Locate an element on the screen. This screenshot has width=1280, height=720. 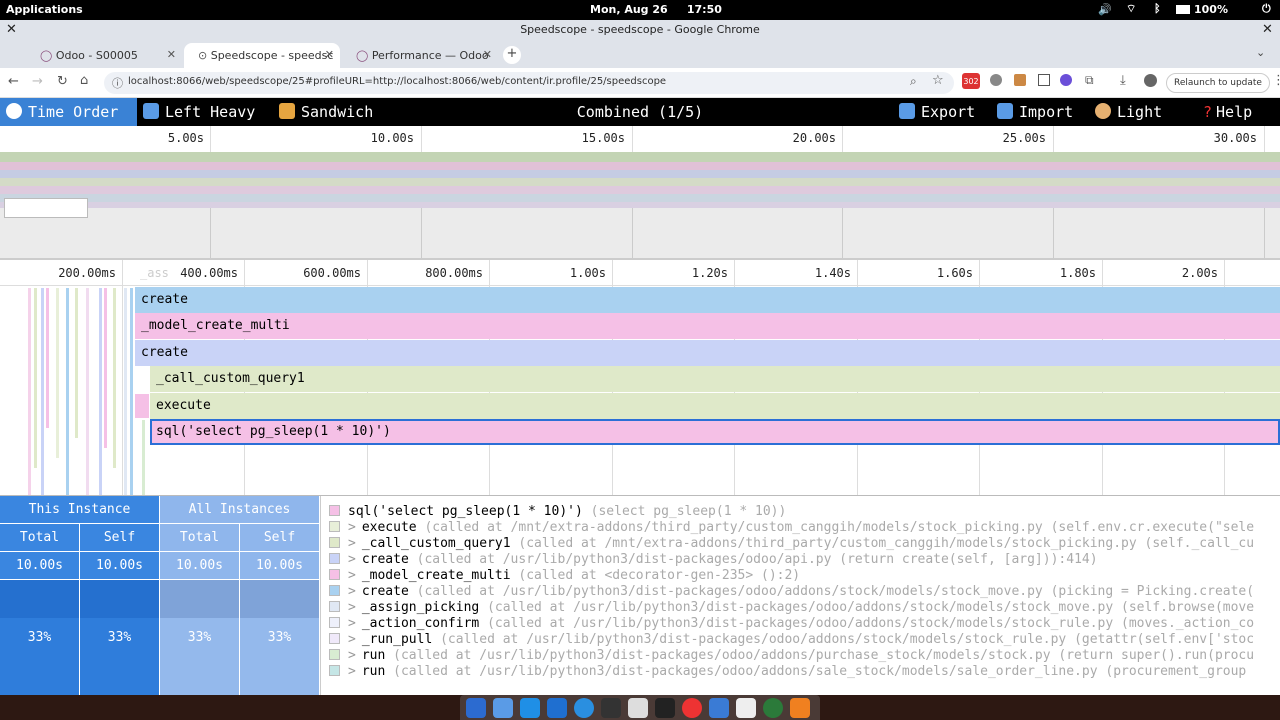
profile-avatar is located at coordinates (1150, 80).